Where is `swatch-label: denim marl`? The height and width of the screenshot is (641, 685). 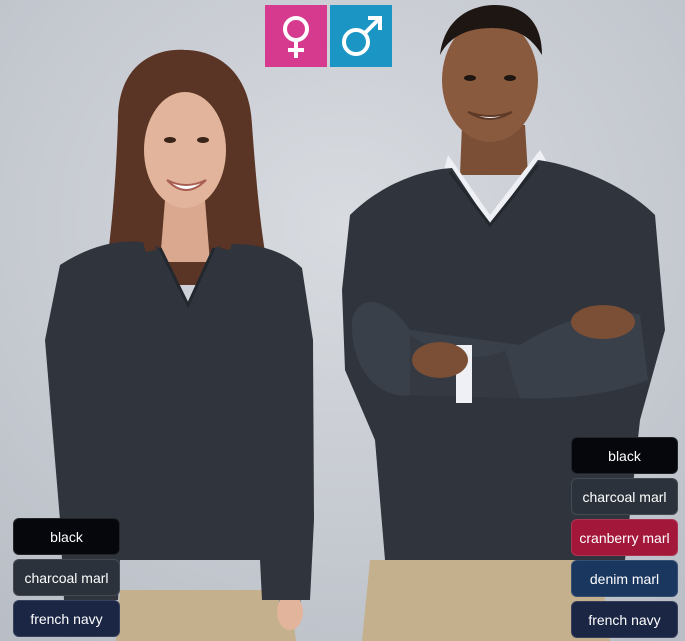 swatch-label: denim marl is located at coordinates (624, 578).